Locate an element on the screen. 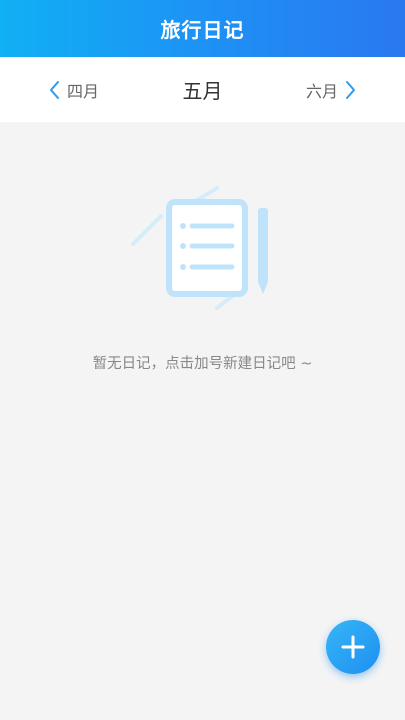  chevron-right-icon is located at coordinates (350, 89).